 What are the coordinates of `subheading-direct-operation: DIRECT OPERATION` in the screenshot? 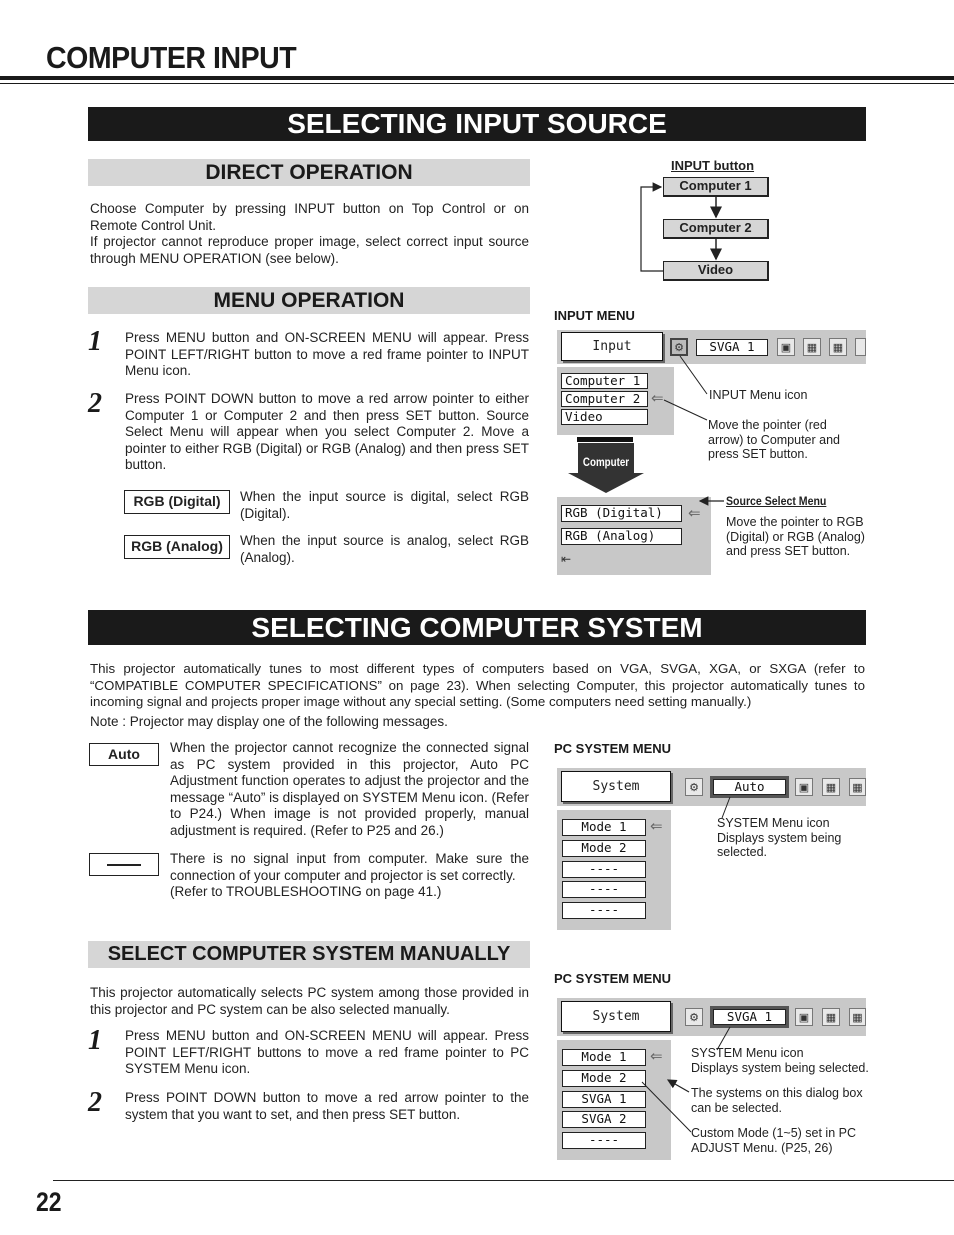 It's located at (309, 172).